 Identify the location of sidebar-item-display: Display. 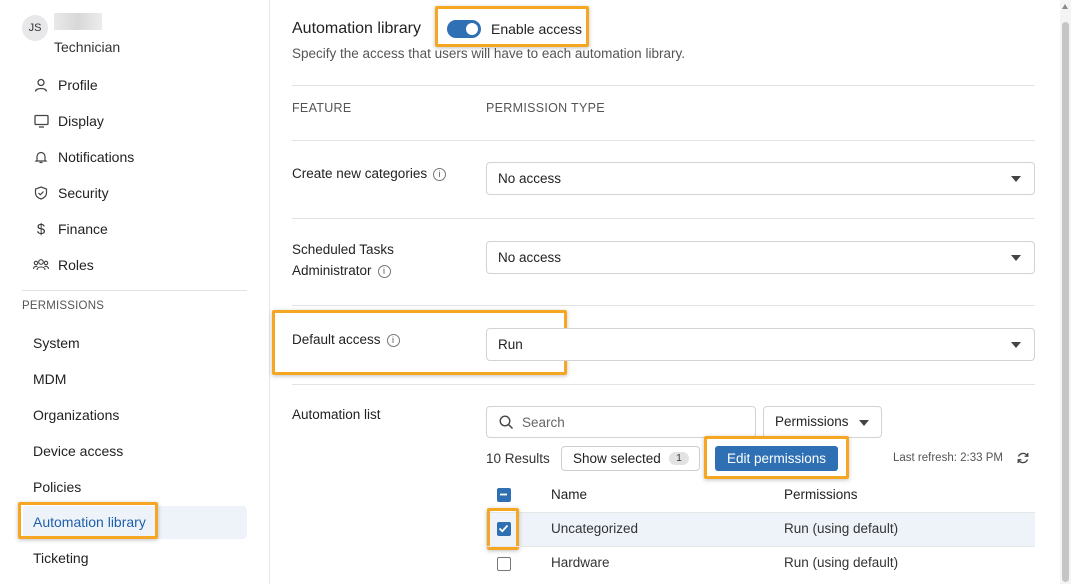
(68, 121).